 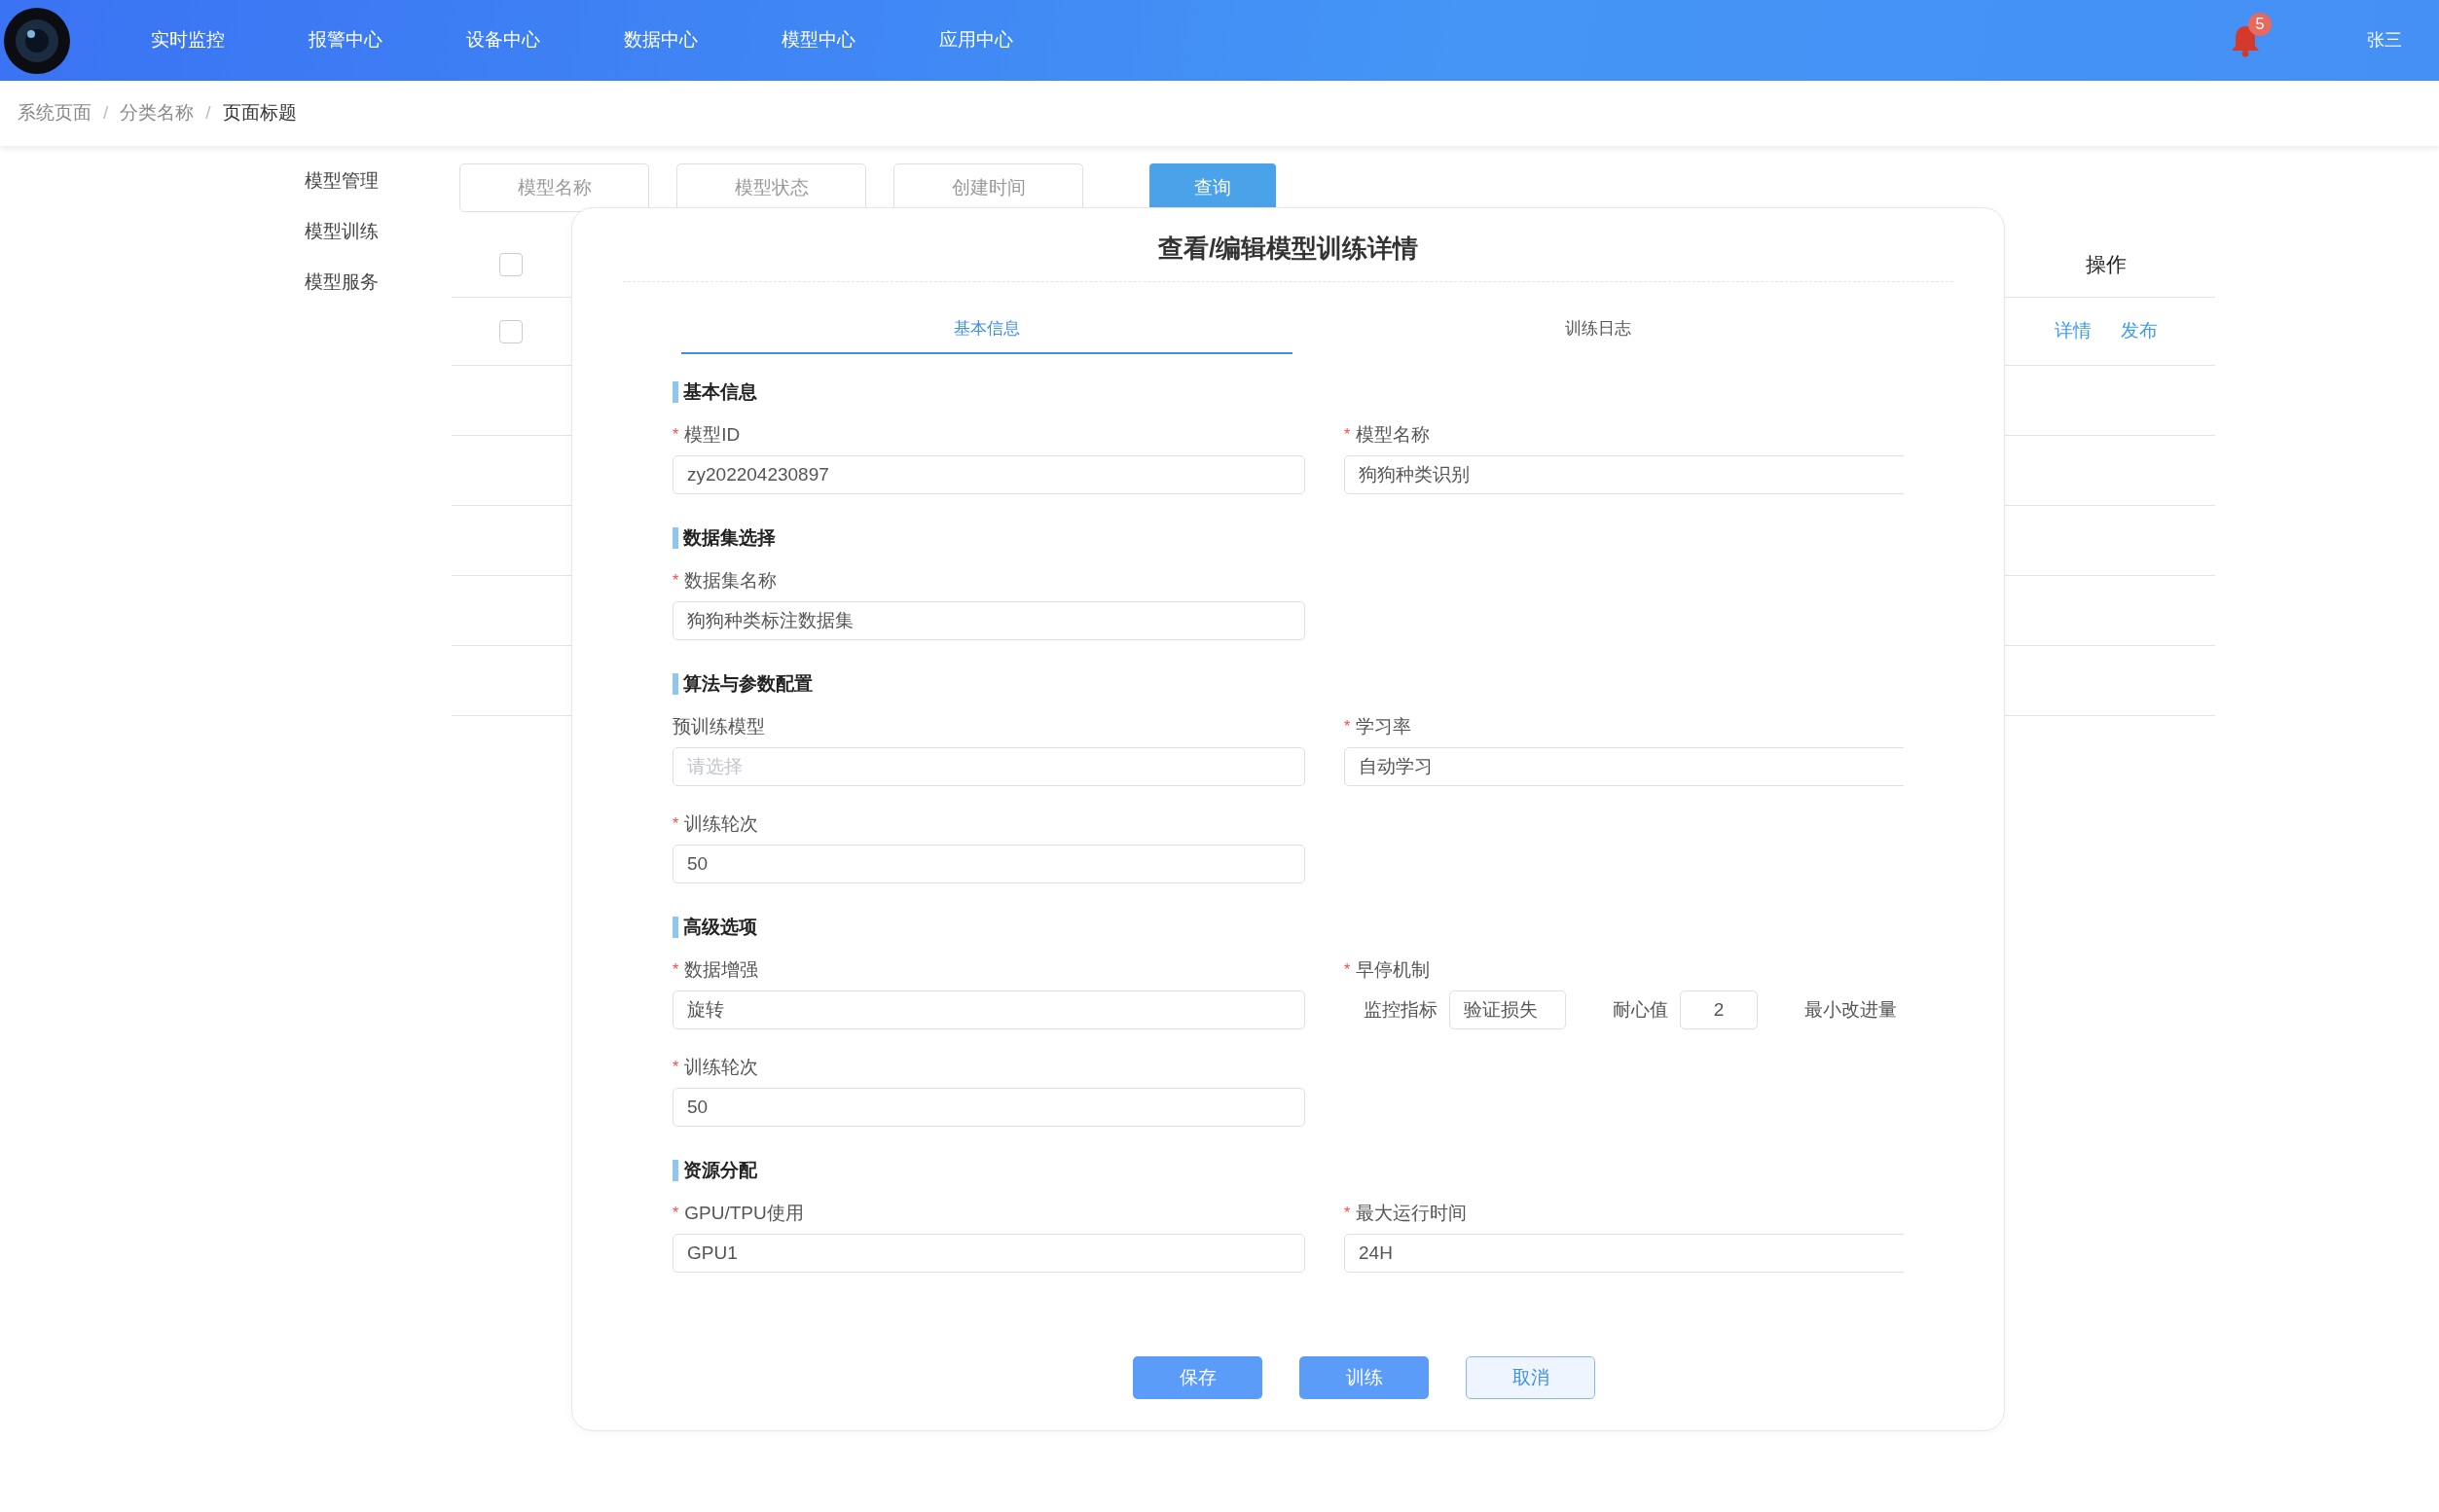 I want to click on dialog-button: 训练, so click(x=1364, y=1377).